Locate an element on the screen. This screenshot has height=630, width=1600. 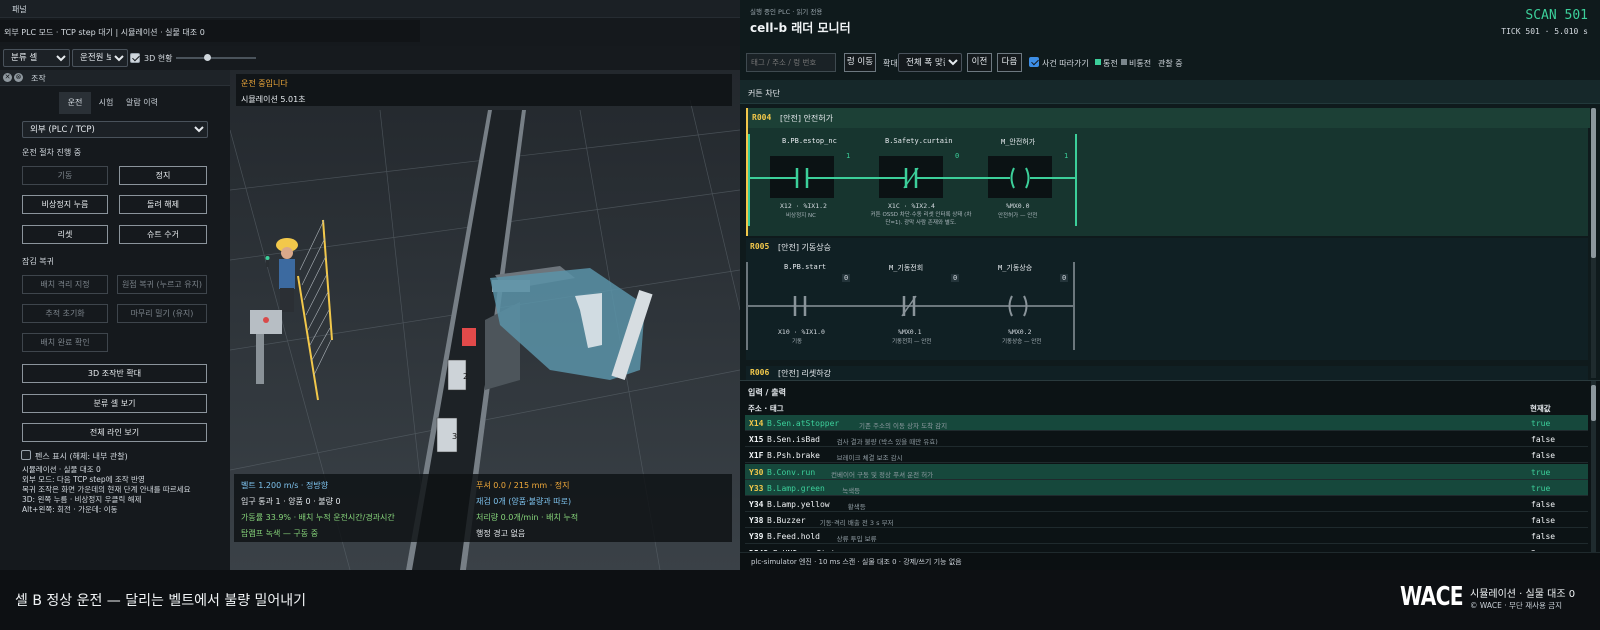
fence-label: 펜스 표시 (해제: 내부 관찰) is located at coordinates (81, 456).